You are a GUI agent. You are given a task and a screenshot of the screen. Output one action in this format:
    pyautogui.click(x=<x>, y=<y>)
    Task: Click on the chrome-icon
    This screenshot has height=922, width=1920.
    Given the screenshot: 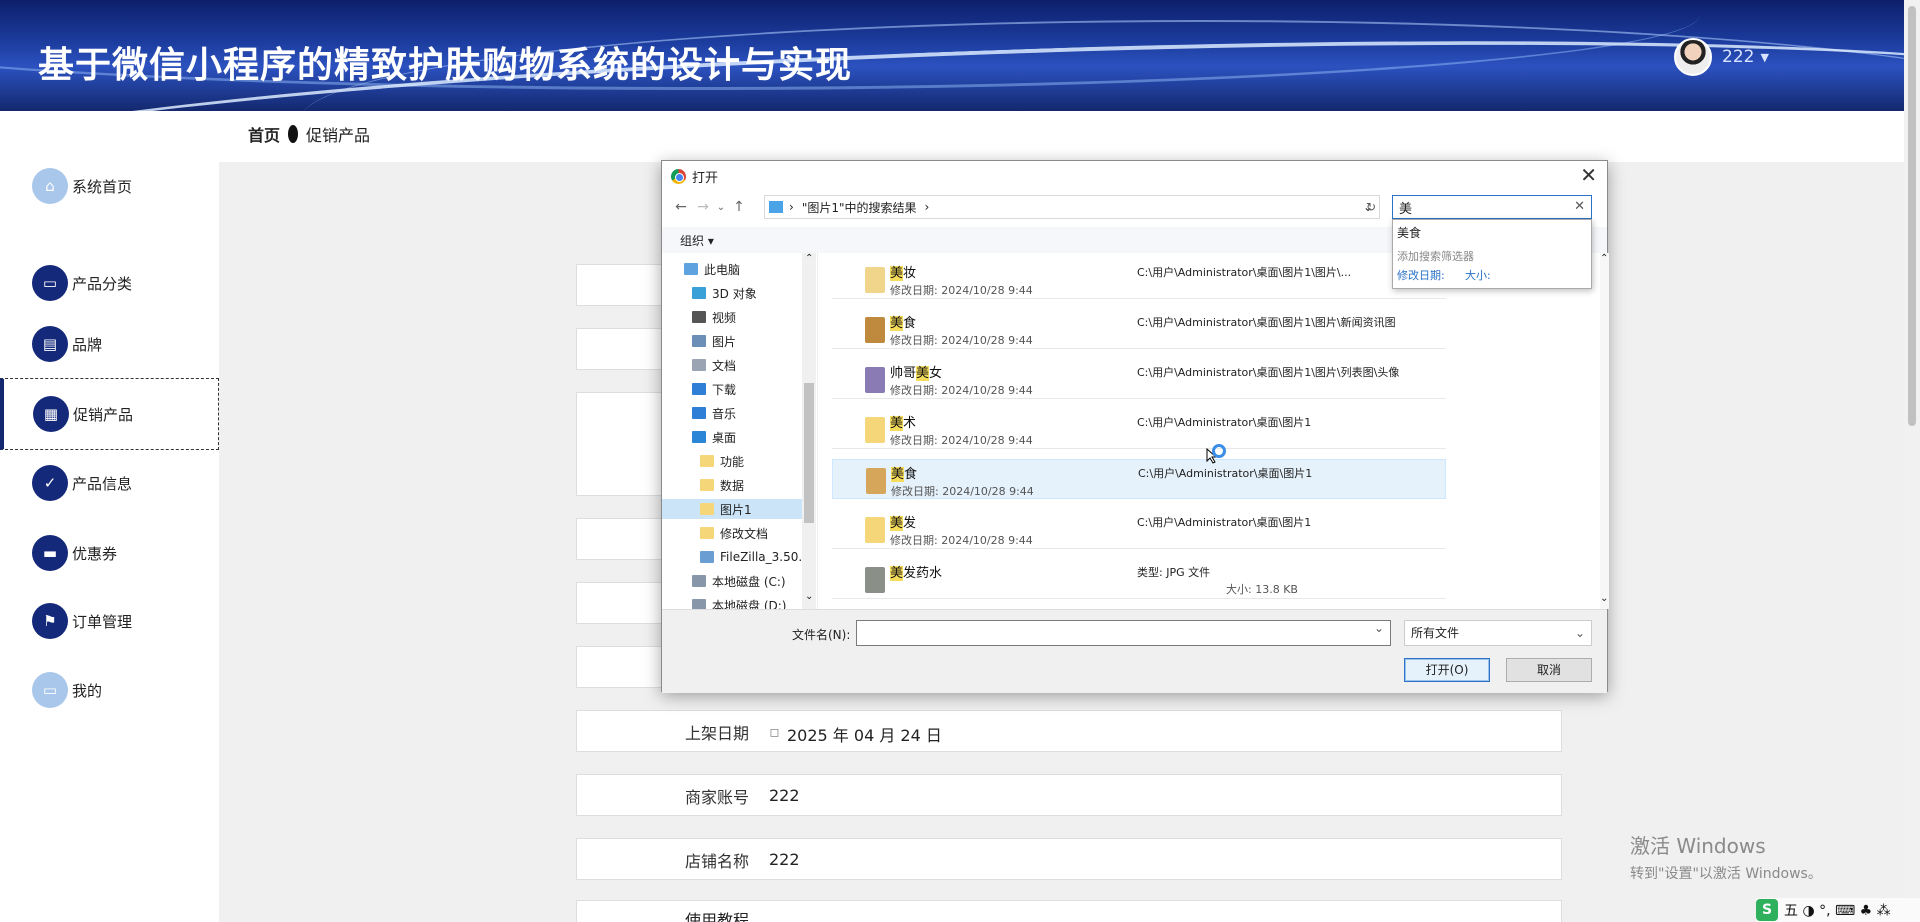 What is the action you would take?
    pyautogui.click(x=678, y=176)
    